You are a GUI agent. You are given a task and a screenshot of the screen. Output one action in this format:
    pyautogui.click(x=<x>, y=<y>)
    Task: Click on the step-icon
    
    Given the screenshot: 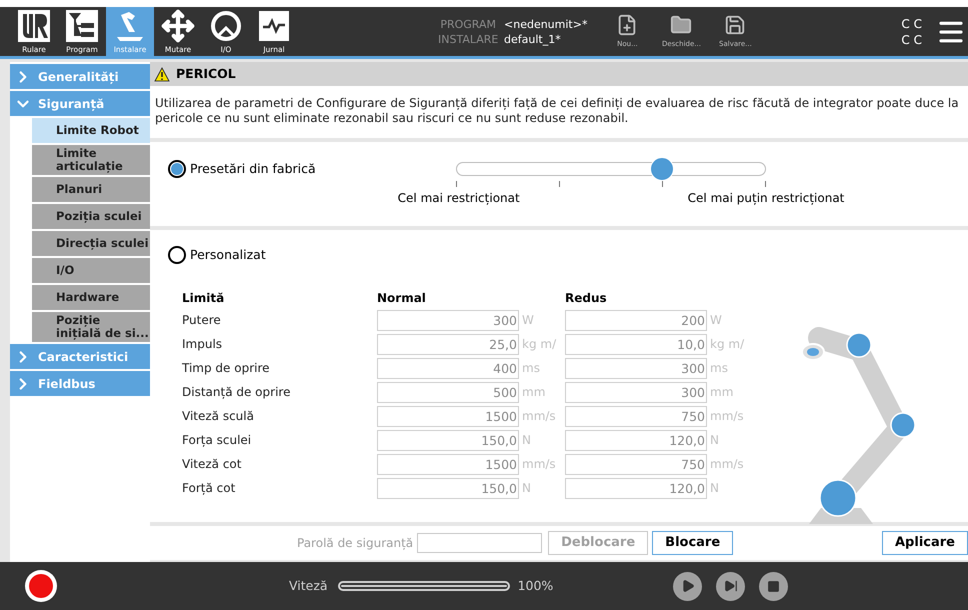 What is the action you would take?
    pyautogui.click(x=731, y=586)
    